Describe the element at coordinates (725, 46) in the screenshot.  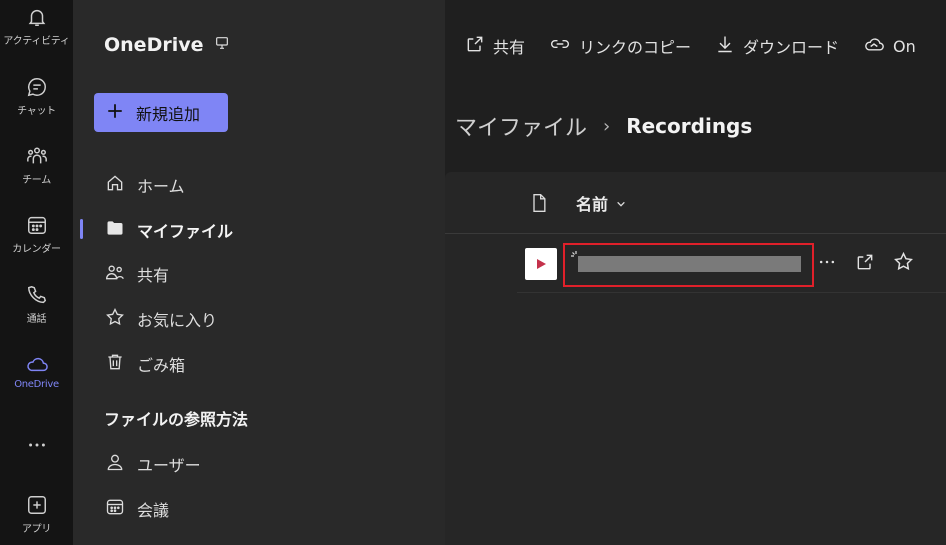
I see `download-icon` at that location.